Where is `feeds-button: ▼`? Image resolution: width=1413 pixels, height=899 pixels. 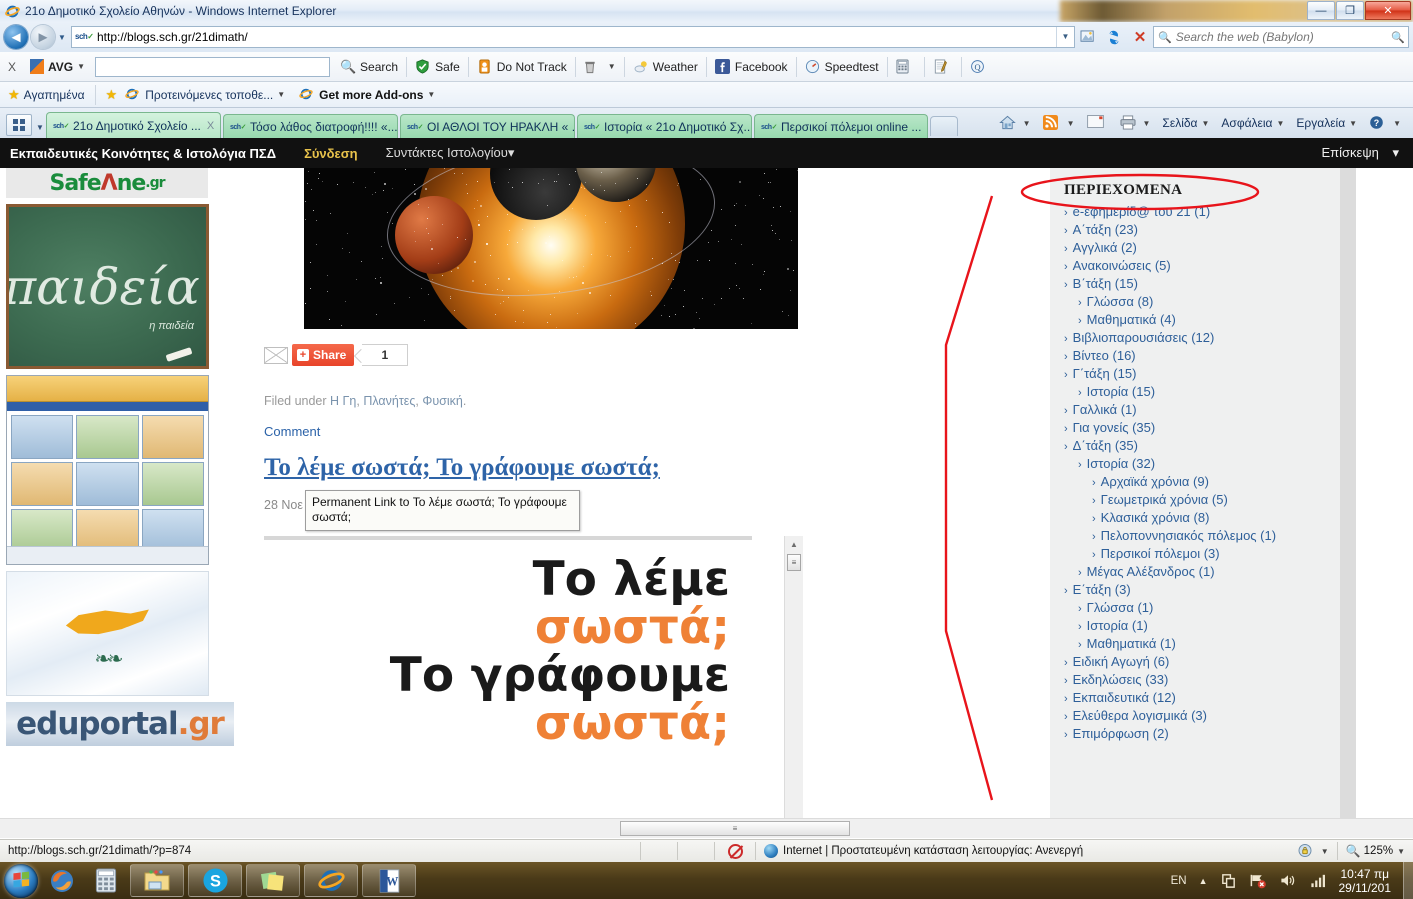 feeds-button: ▼ is located at coordinates (1059, 123).